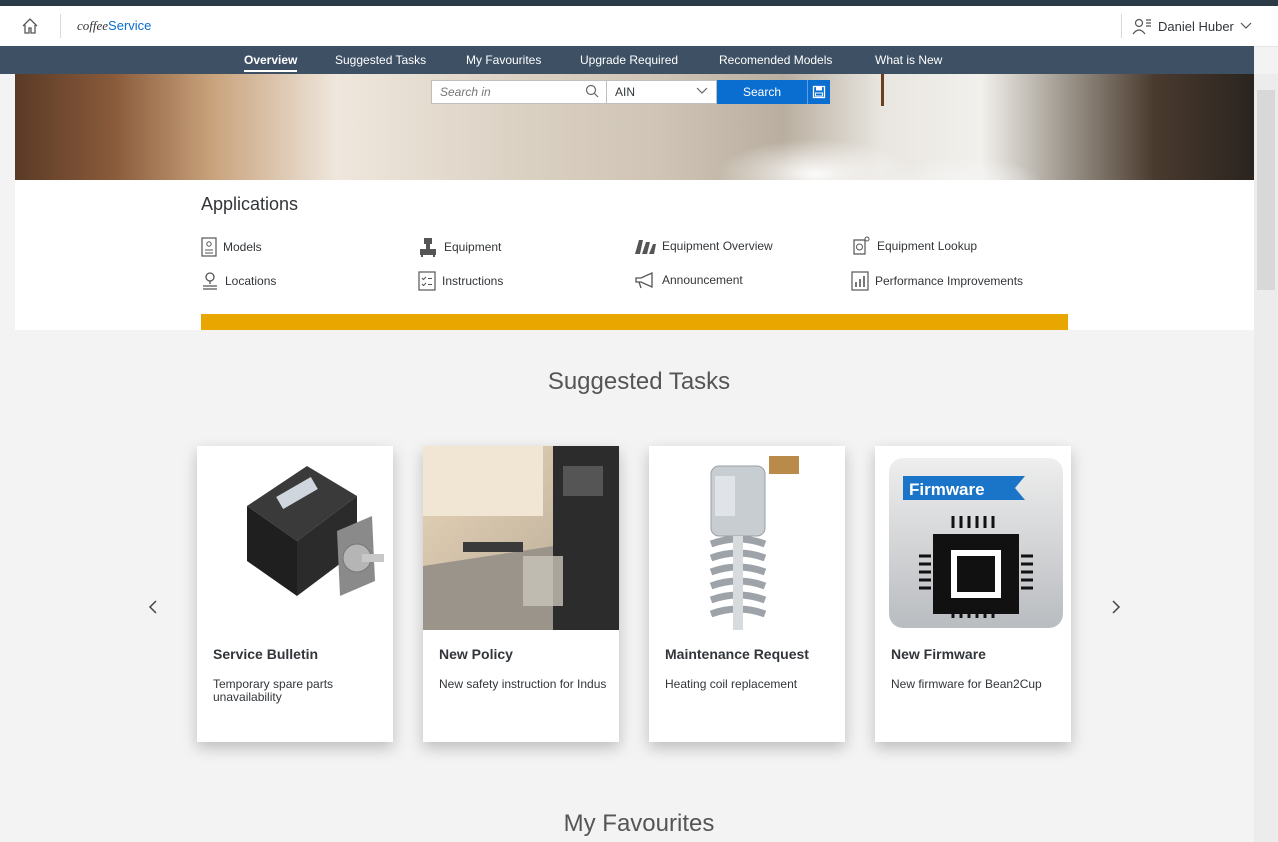 The width and height of the screenshot is (1278, 842). What do you see at coordinates (1116, 607) in the screenshot?
I see `chevron-right-icon` at bounding box center [1116, 607].